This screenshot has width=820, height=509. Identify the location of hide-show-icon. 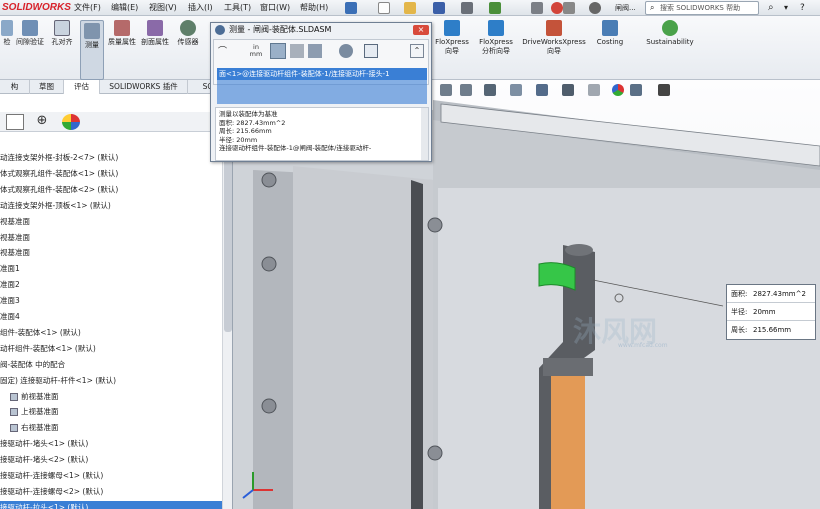
(594, 90).